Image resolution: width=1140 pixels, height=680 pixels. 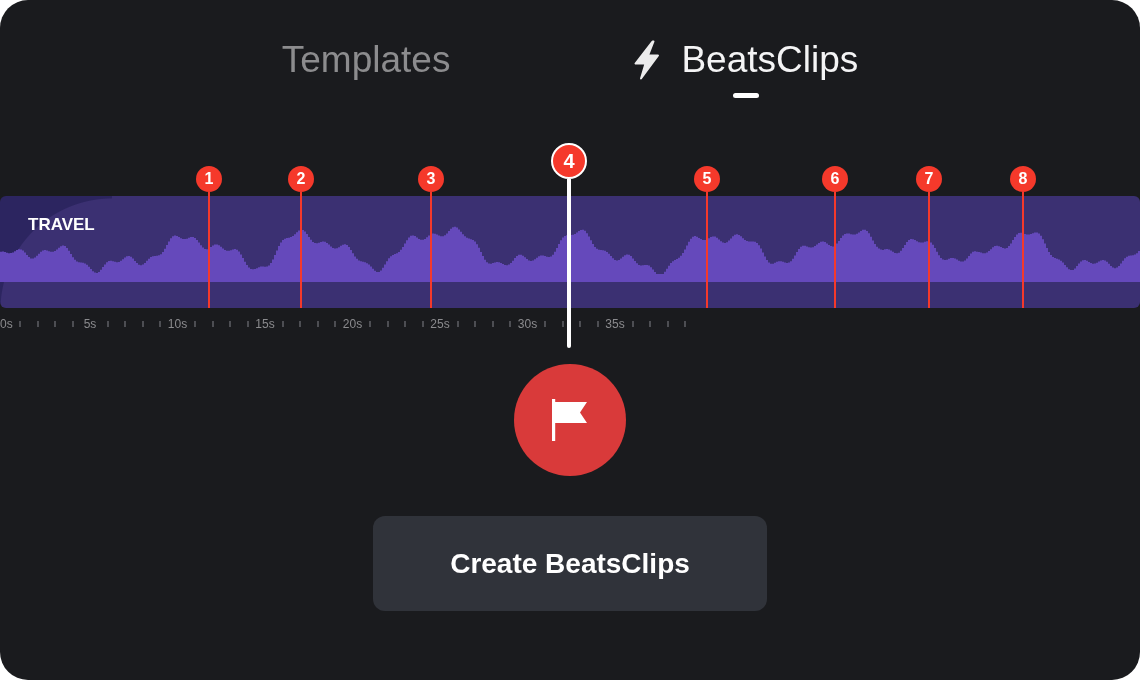 What do you see at coordinates (177, 324) in the screenshot?
I see `time-label: 10s` at bounding box center [177, 324].